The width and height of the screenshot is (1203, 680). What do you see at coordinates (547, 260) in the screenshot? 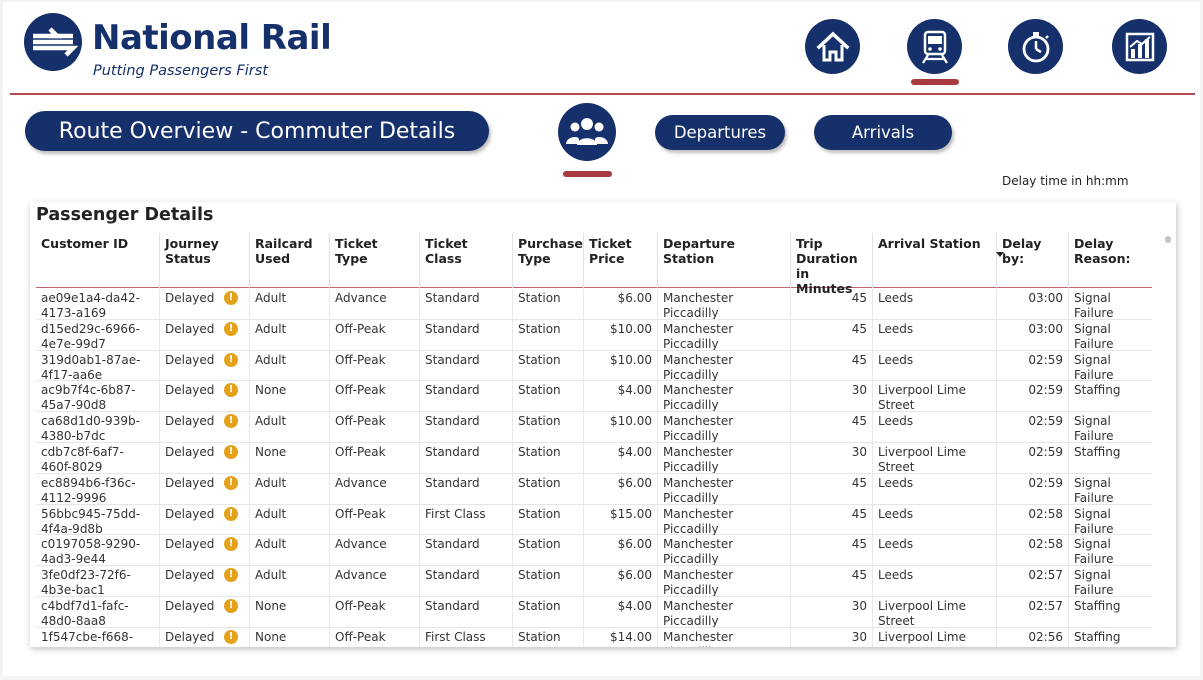
I see `column-header-purchase-type: Purchase Type` at bounding box center [547, 260].